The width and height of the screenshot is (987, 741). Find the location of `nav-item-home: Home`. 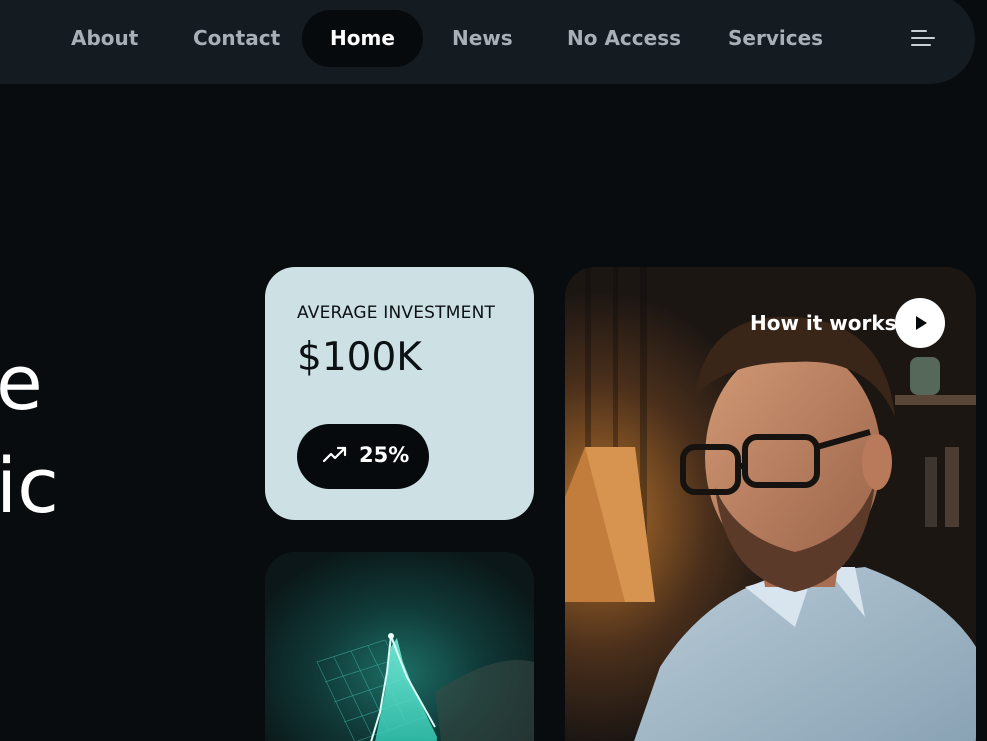

nav-item-home: Home is located at coordinates (362, 38).